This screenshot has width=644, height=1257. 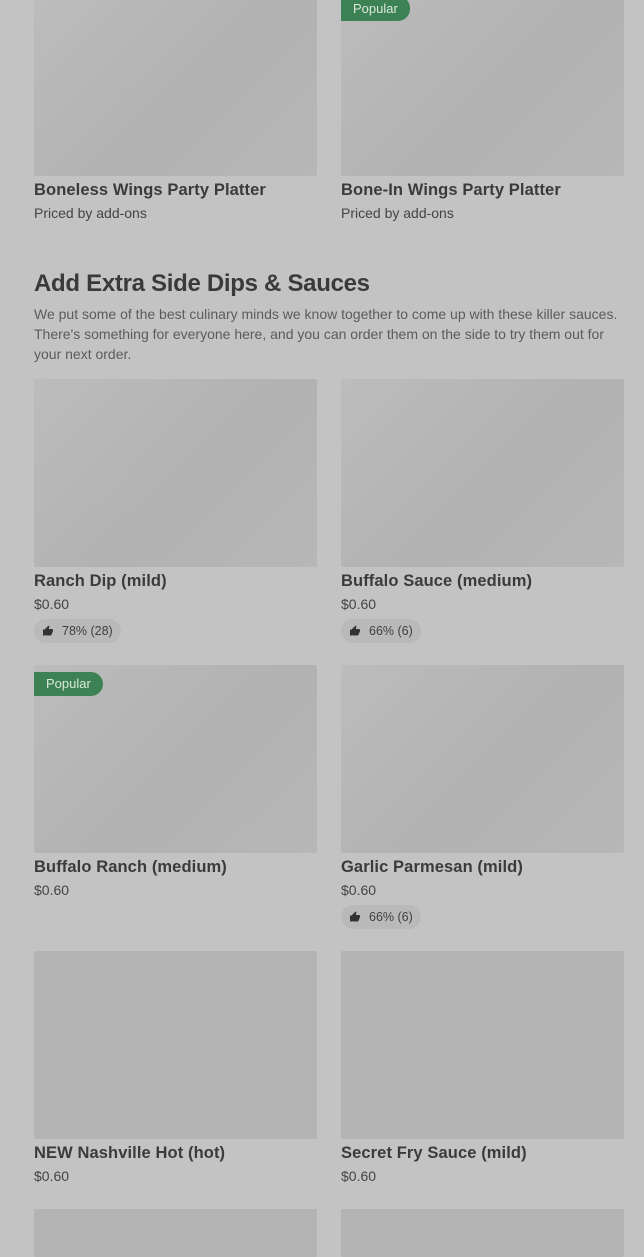 I want to click on item-name: Secret Fry Sauce (mild), so click(x=434, y=1153).